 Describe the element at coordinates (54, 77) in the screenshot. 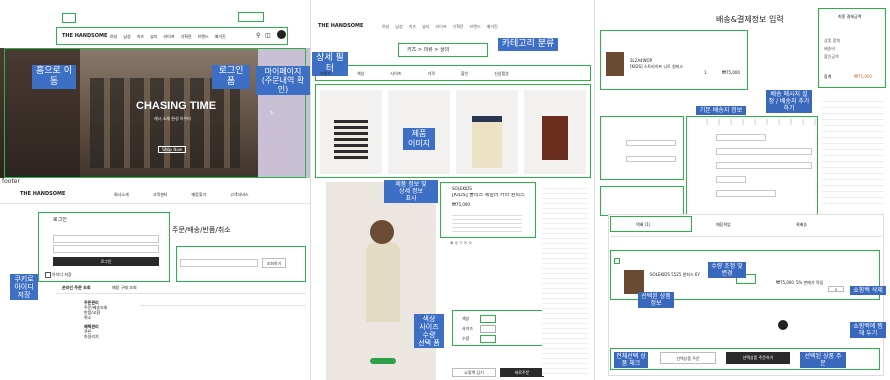

I see `callout-home: 홈으로 이동` at that location.